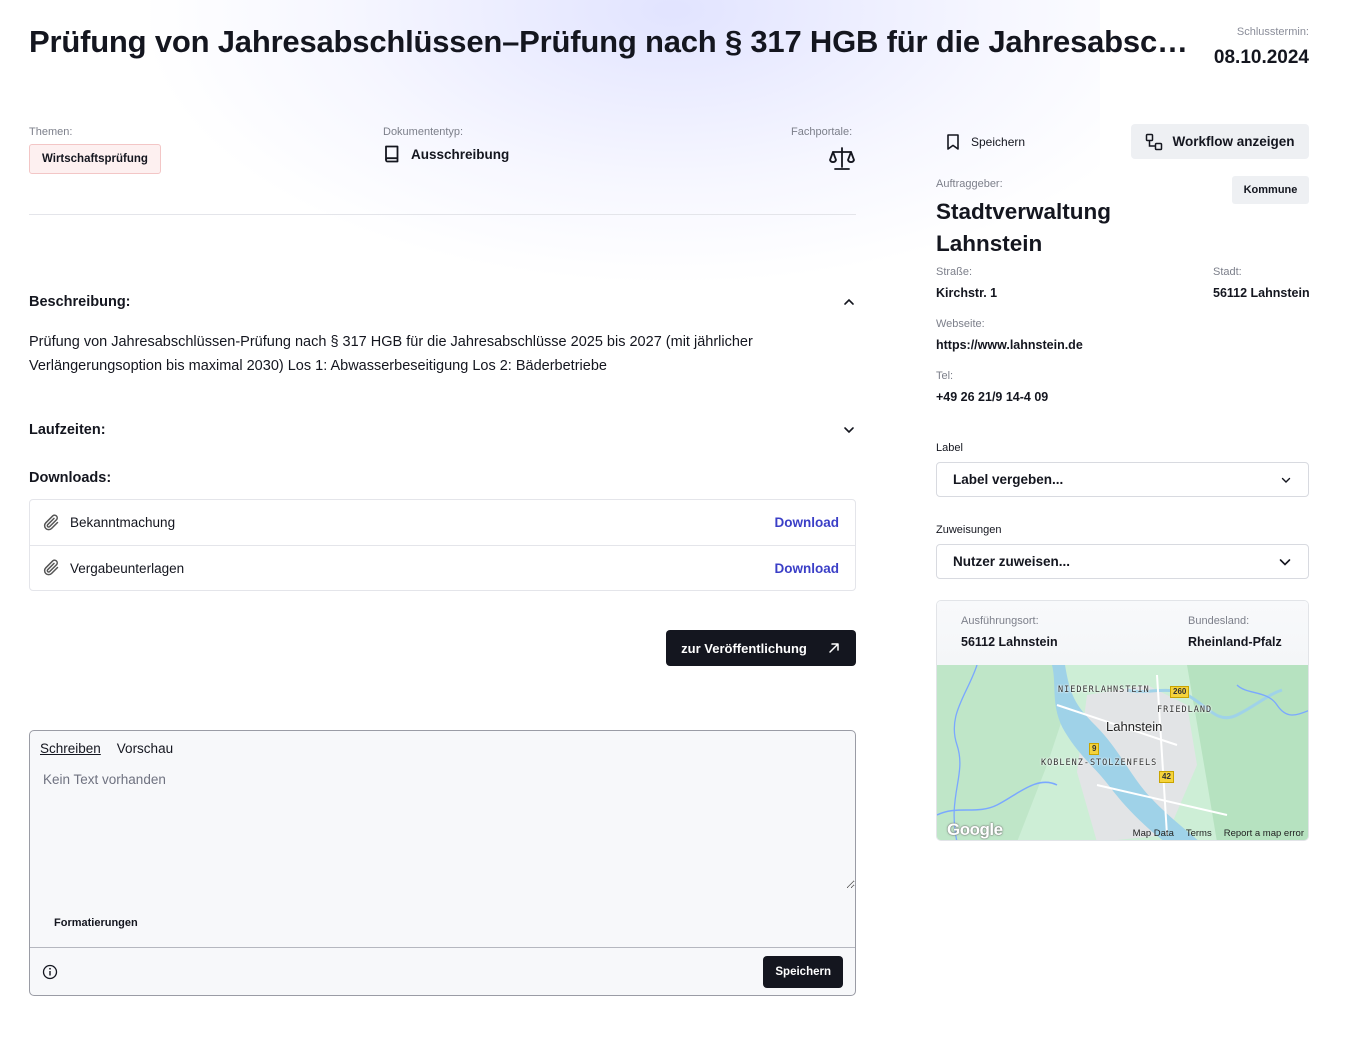 This screenshot has width=1347, height=1037. Describe the element at coordinates (392, 154) in the screenshot. I see `book-icon` at that location.